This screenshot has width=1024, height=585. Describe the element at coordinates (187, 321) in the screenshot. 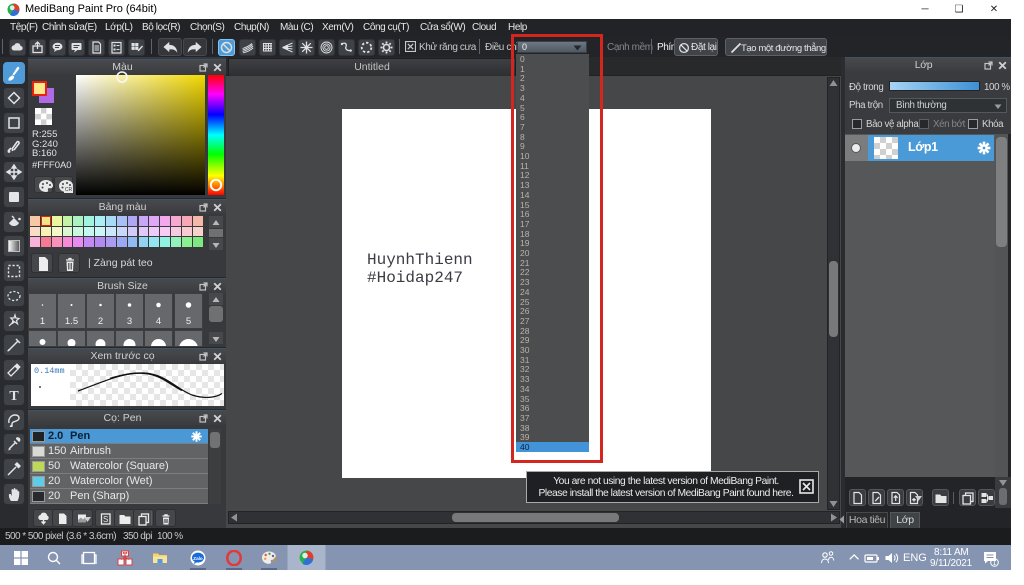

I see `svg-text: 5` at that location.